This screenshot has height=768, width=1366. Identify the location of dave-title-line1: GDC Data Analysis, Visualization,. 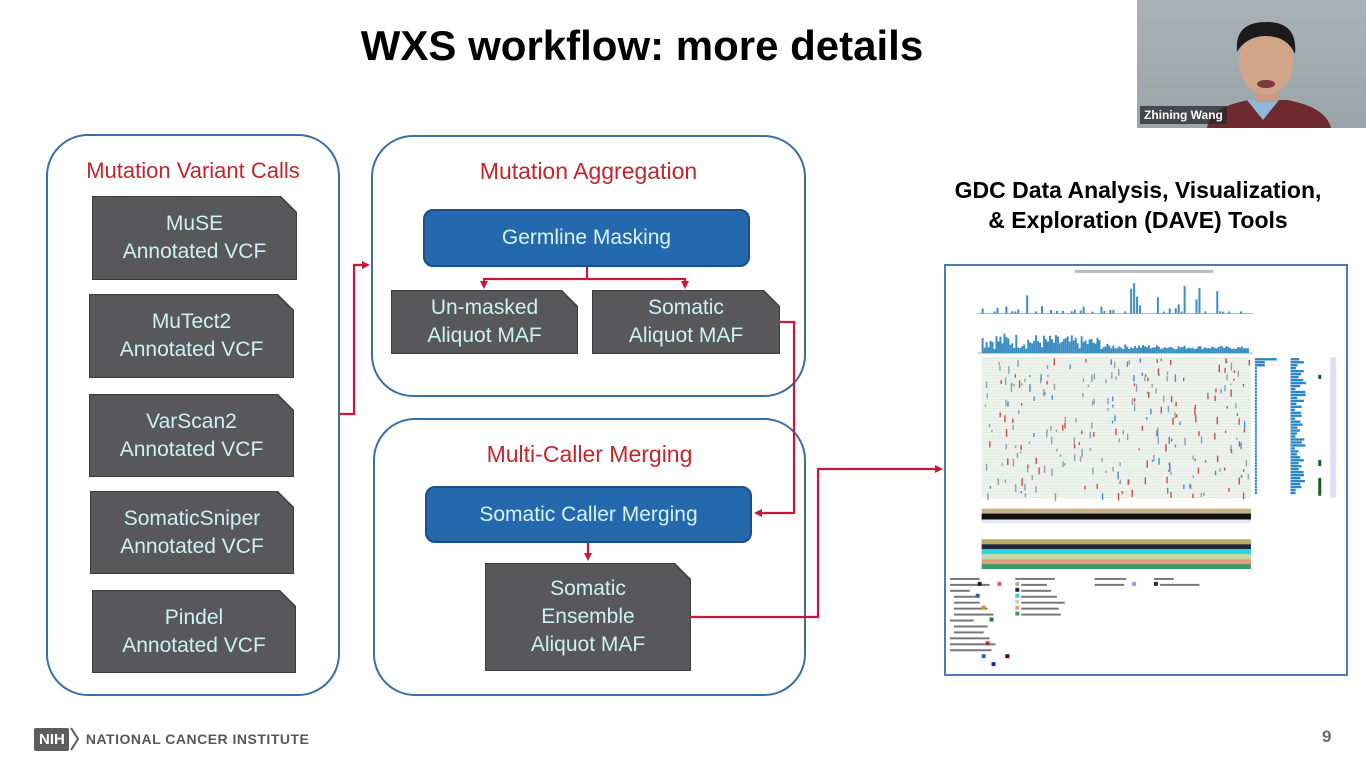
(1138, 190).